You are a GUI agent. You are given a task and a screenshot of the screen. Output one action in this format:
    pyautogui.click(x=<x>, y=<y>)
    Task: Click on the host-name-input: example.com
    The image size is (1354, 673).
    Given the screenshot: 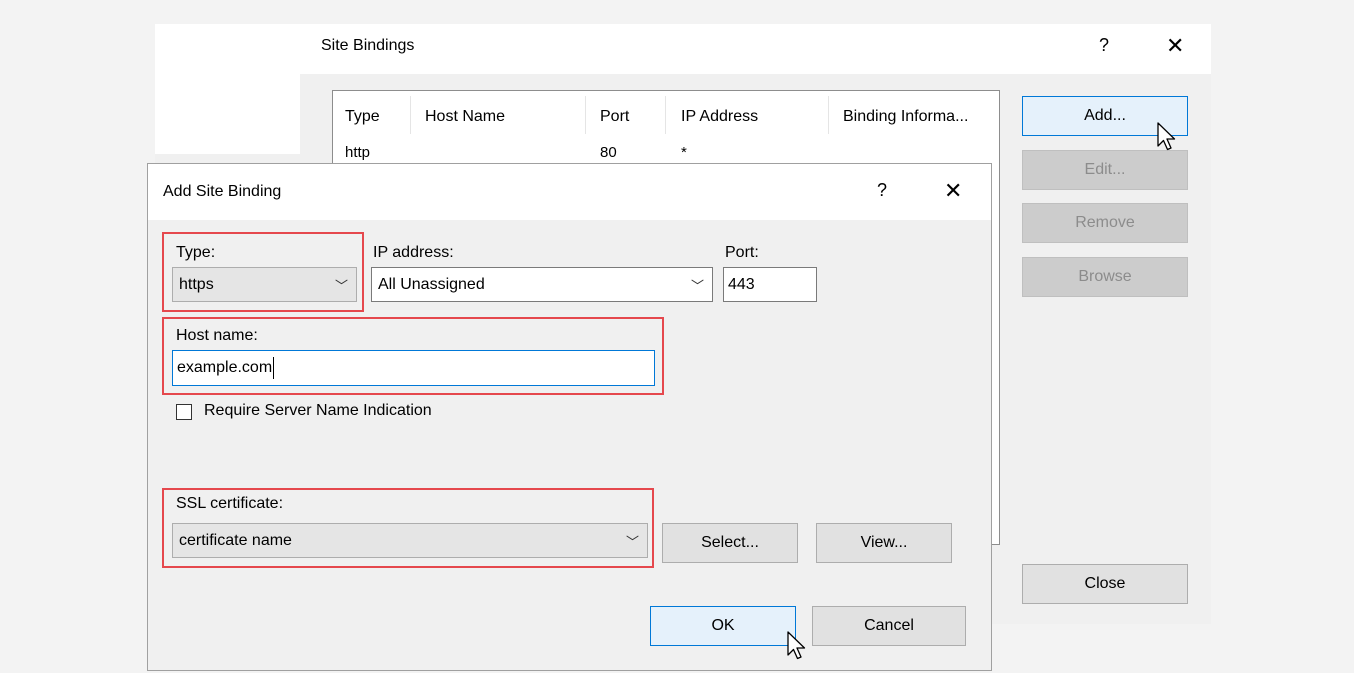 What is the action you would take?
    pyautogui.click(x=413, y=368)
    